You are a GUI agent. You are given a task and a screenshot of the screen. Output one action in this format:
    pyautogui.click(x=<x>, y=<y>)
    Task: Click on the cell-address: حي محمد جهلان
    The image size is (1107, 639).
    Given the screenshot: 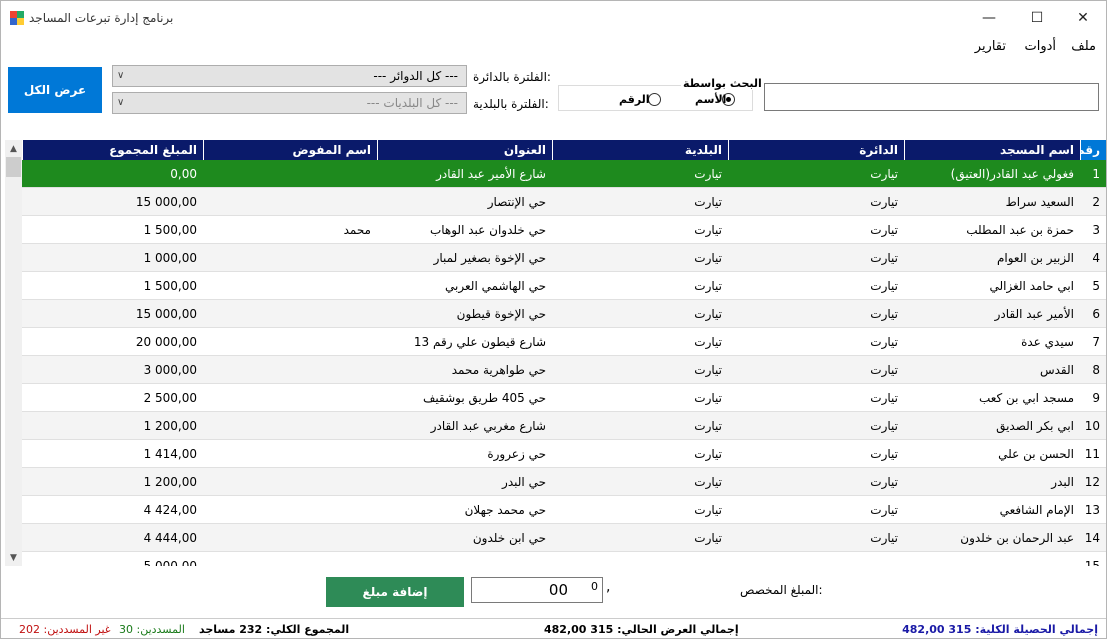 What is the action you would take?
    pyautogui.click(x=505, y=510)
    